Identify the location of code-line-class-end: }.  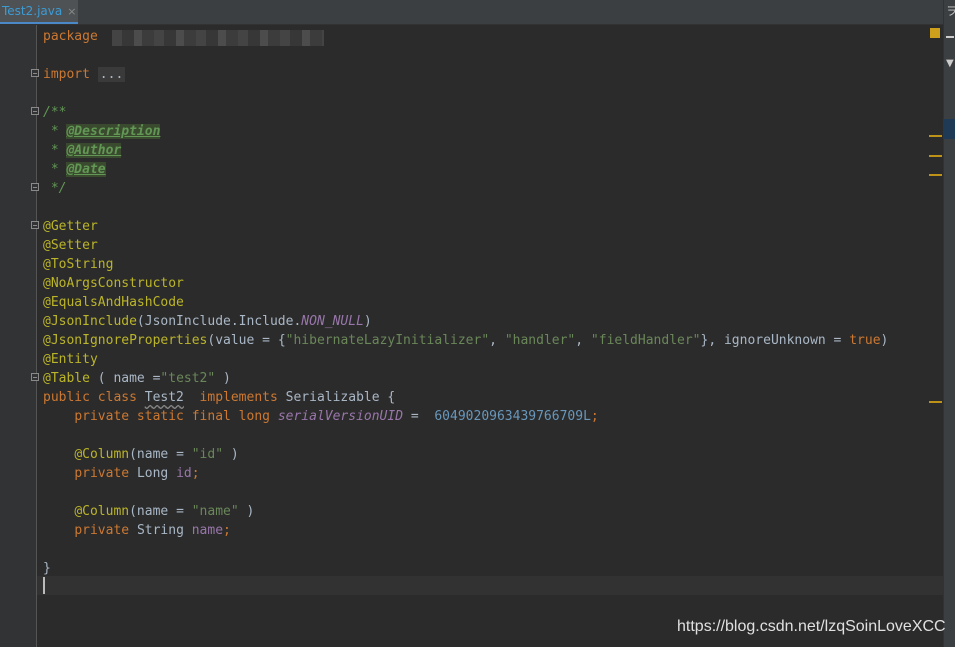
(47, 568).